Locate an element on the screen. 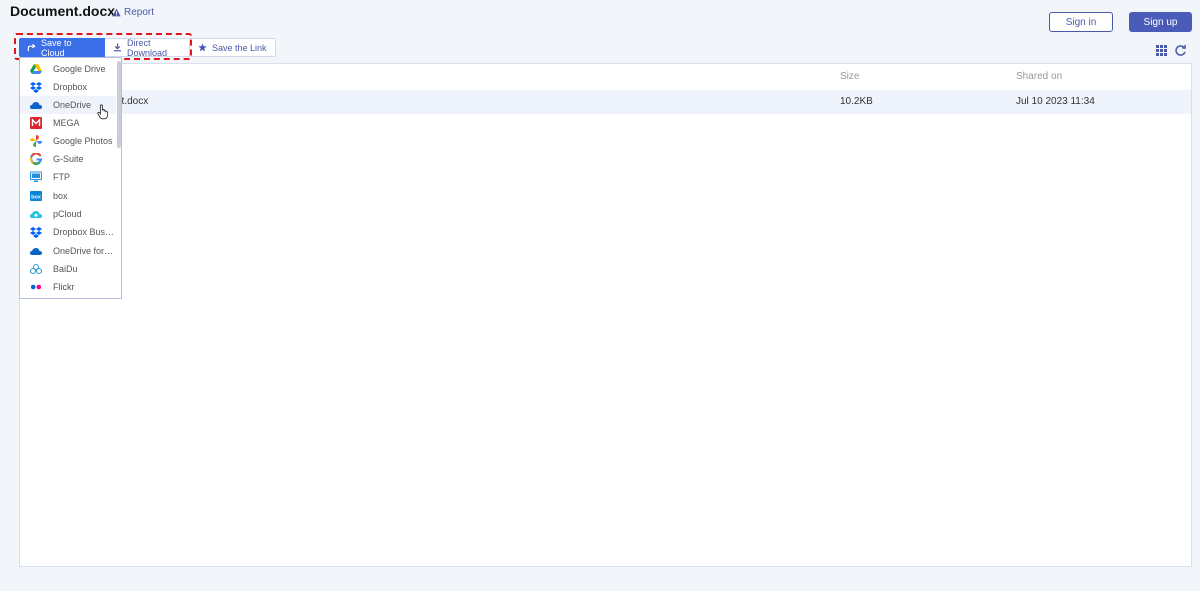 The height and width of the screenshot is (591, 1200). menu-item-label: MEGA is located at coordinates (66, 123).